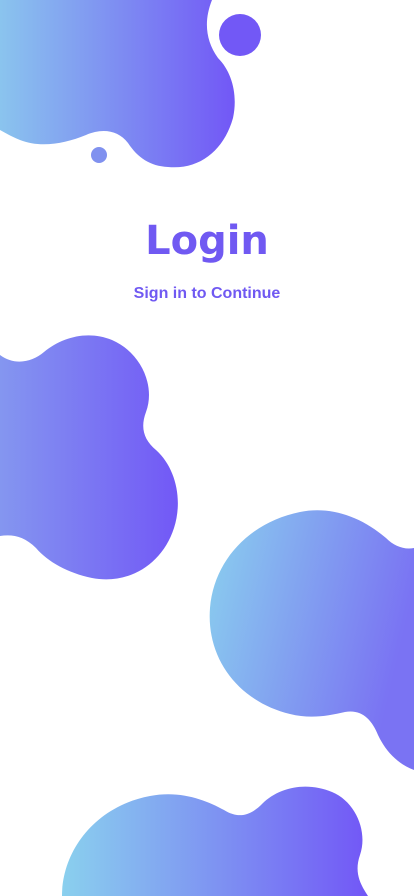 The height and width of the screenshot is (896, 414). Describe the element at coordinates (240, 35) in the screenshot. I see `top-small-circle` at that location.